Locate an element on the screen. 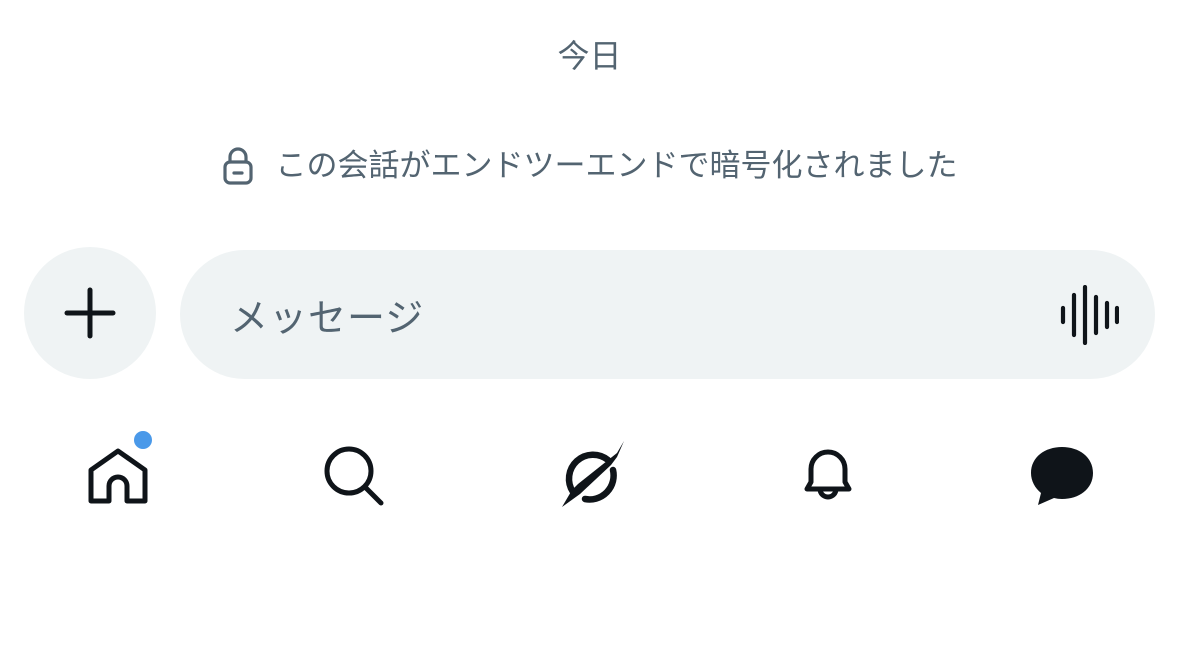  grok-icon is located at coordinates (591, 476).